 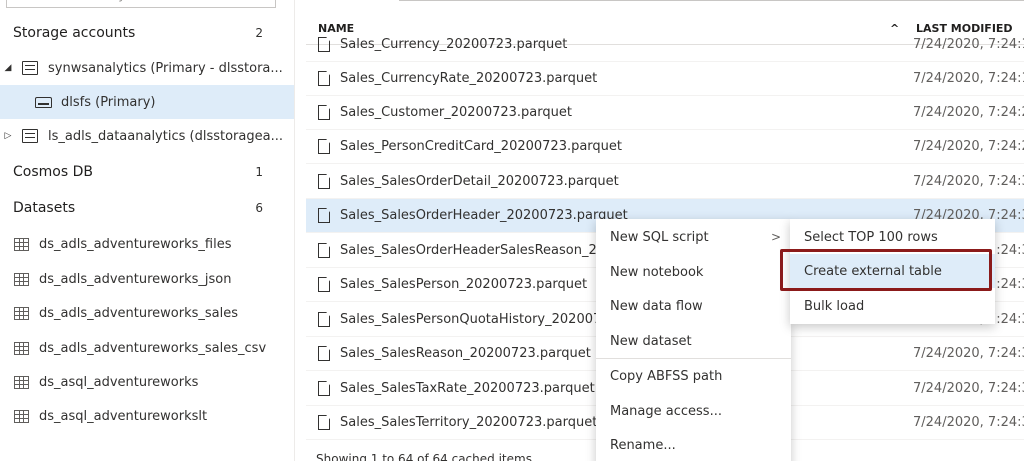 What do you see at coordinates (44, 208) in the screenshot?
I see `datasets-label: Datasets` at bounding box center [44, 208].